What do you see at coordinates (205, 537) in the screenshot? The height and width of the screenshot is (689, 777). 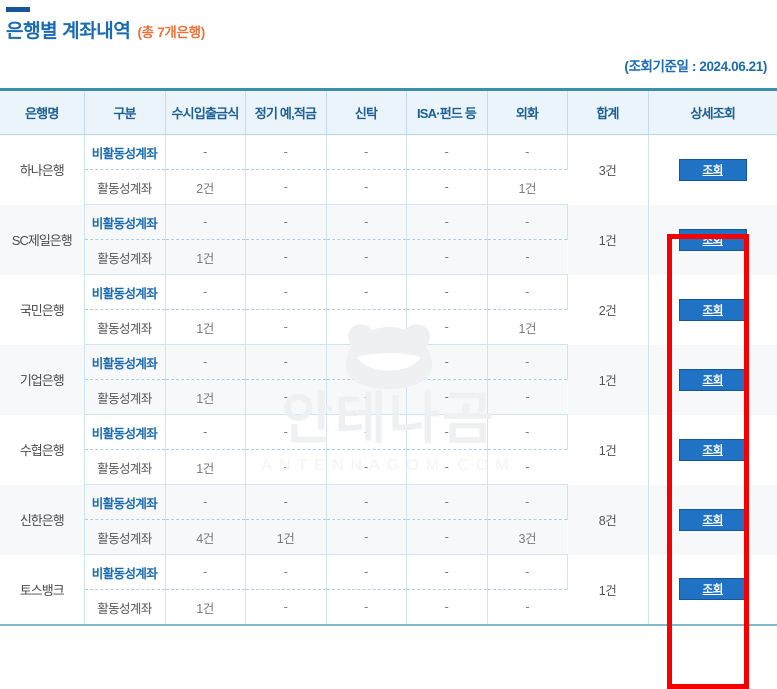 I see `cell-active-demand: 4건` at bounding box center [205, 537].